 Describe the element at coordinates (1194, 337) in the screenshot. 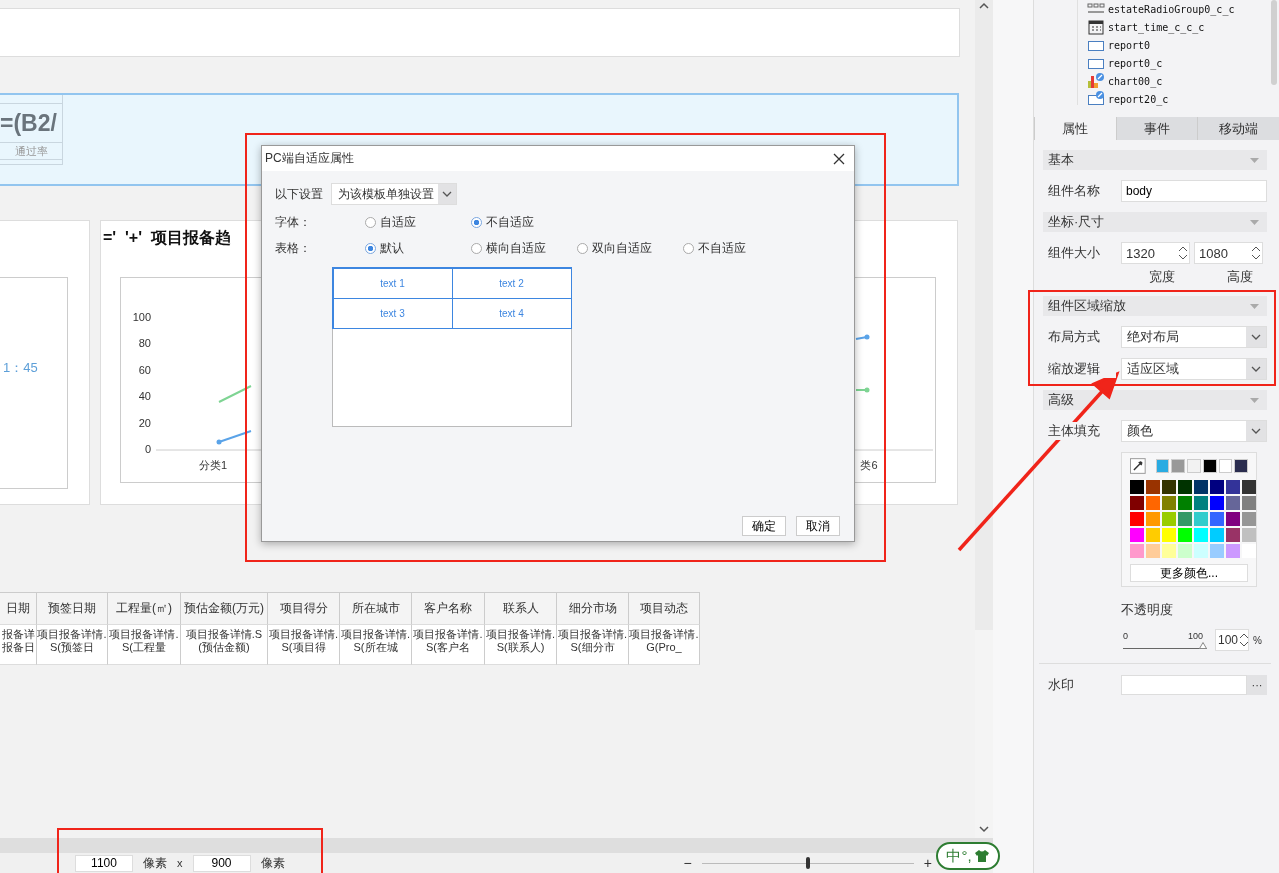

I see `dropdown: 绝对布局` at that location.